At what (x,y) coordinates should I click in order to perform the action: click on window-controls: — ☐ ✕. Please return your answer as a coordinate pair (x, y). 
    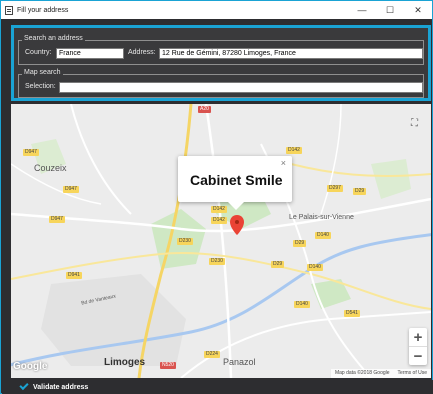
    Looking at the image, I should click on (390, 10).